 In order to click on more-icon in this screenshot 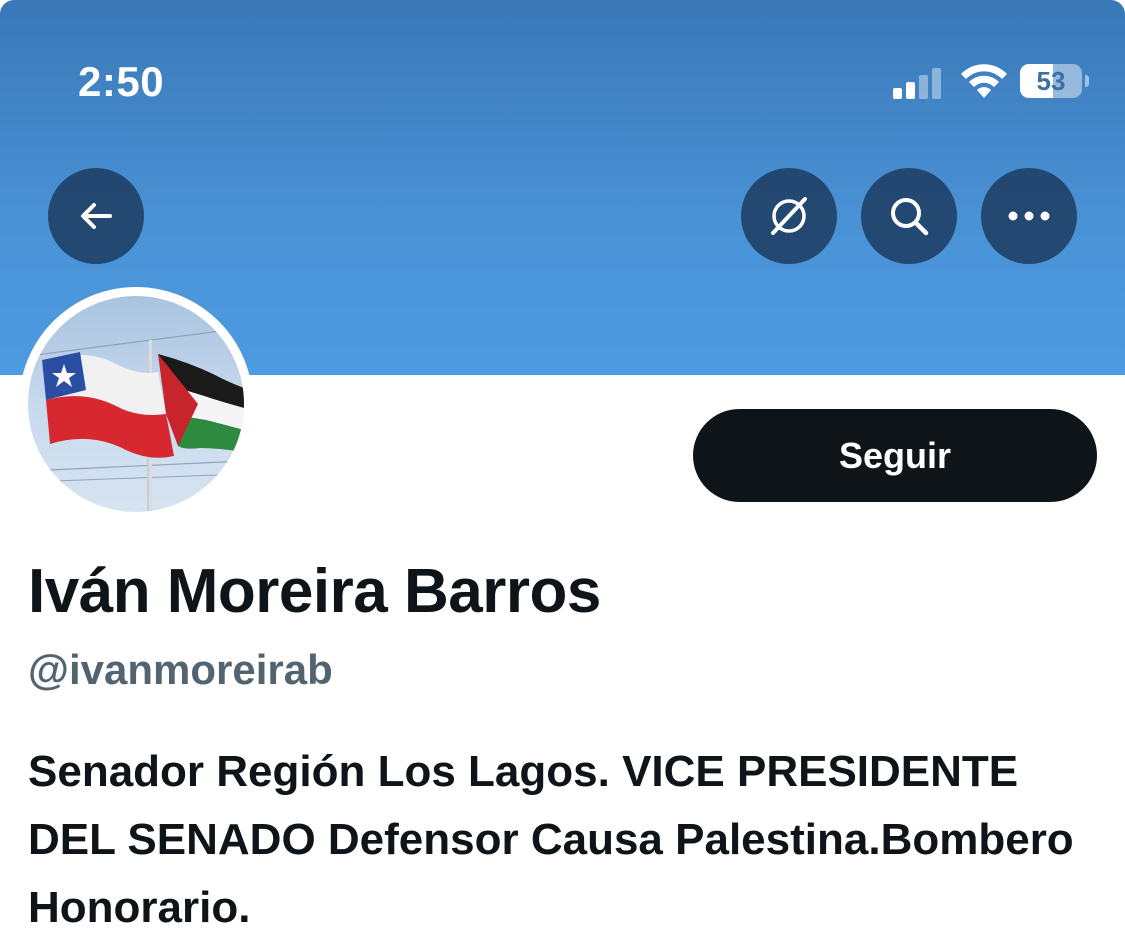, I will do `click(1029, 216)`.